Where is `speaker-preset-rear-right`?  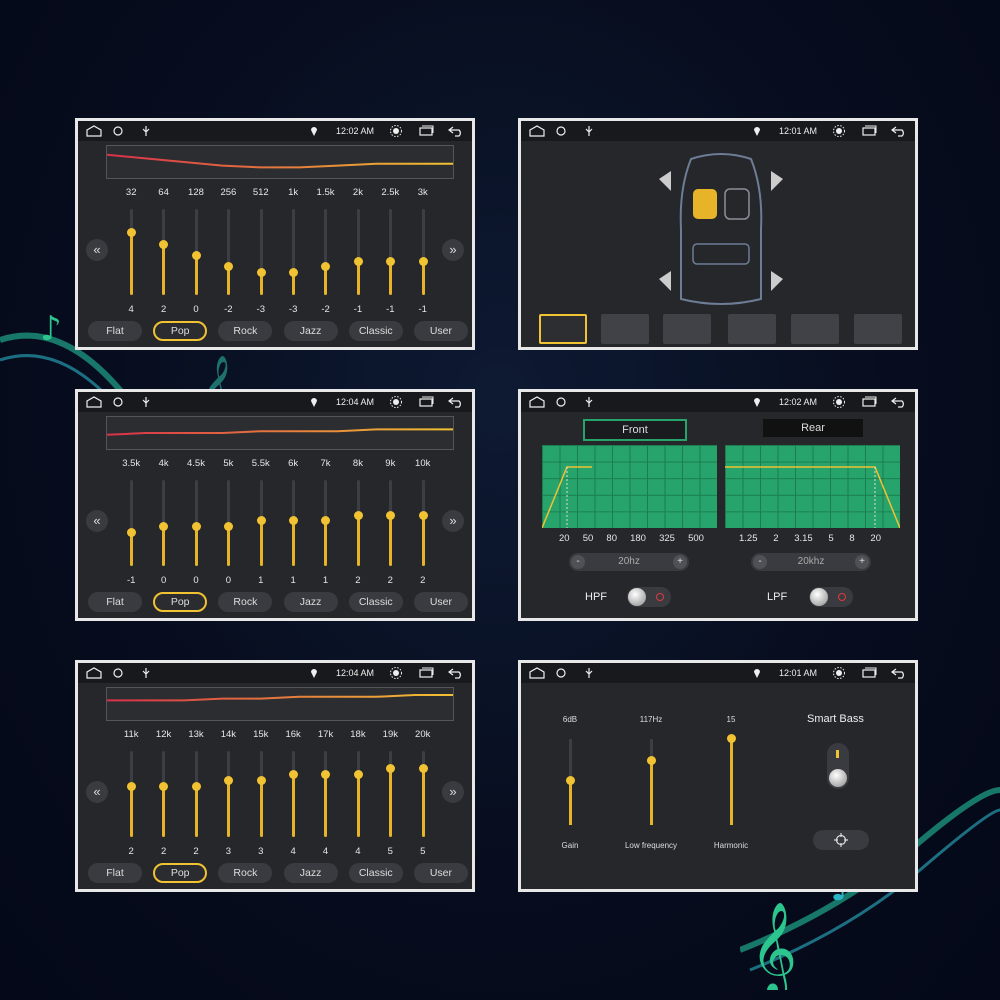
speaker-preset-rear-right is located at coordinates (752, 329).